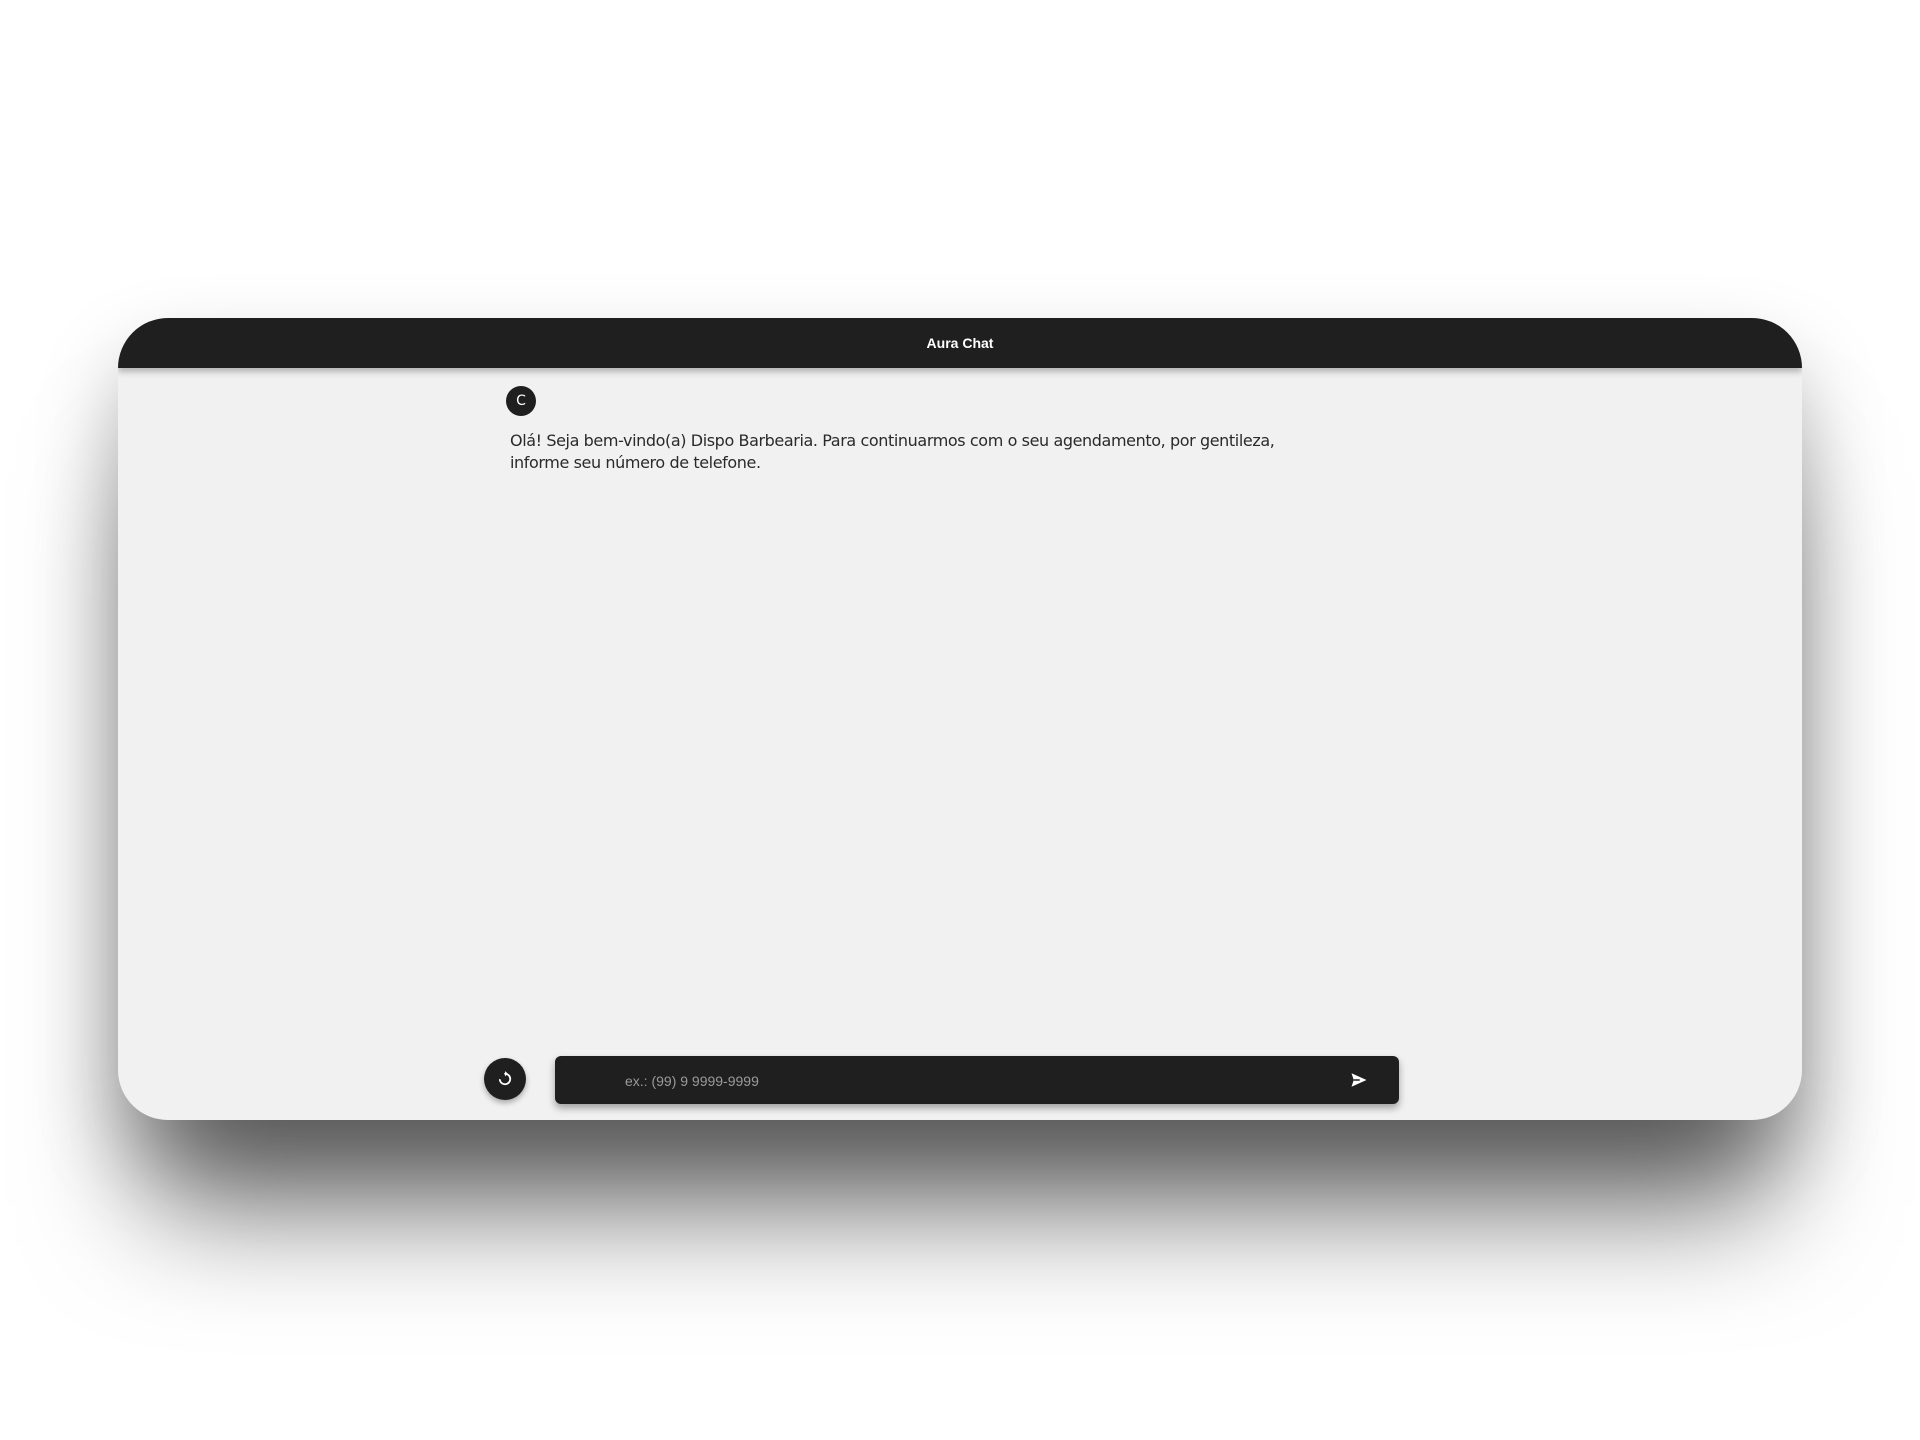 The height and width of the screenshot is (1440, 1920). I want to click on message-input-bar, so click(977, 1081).